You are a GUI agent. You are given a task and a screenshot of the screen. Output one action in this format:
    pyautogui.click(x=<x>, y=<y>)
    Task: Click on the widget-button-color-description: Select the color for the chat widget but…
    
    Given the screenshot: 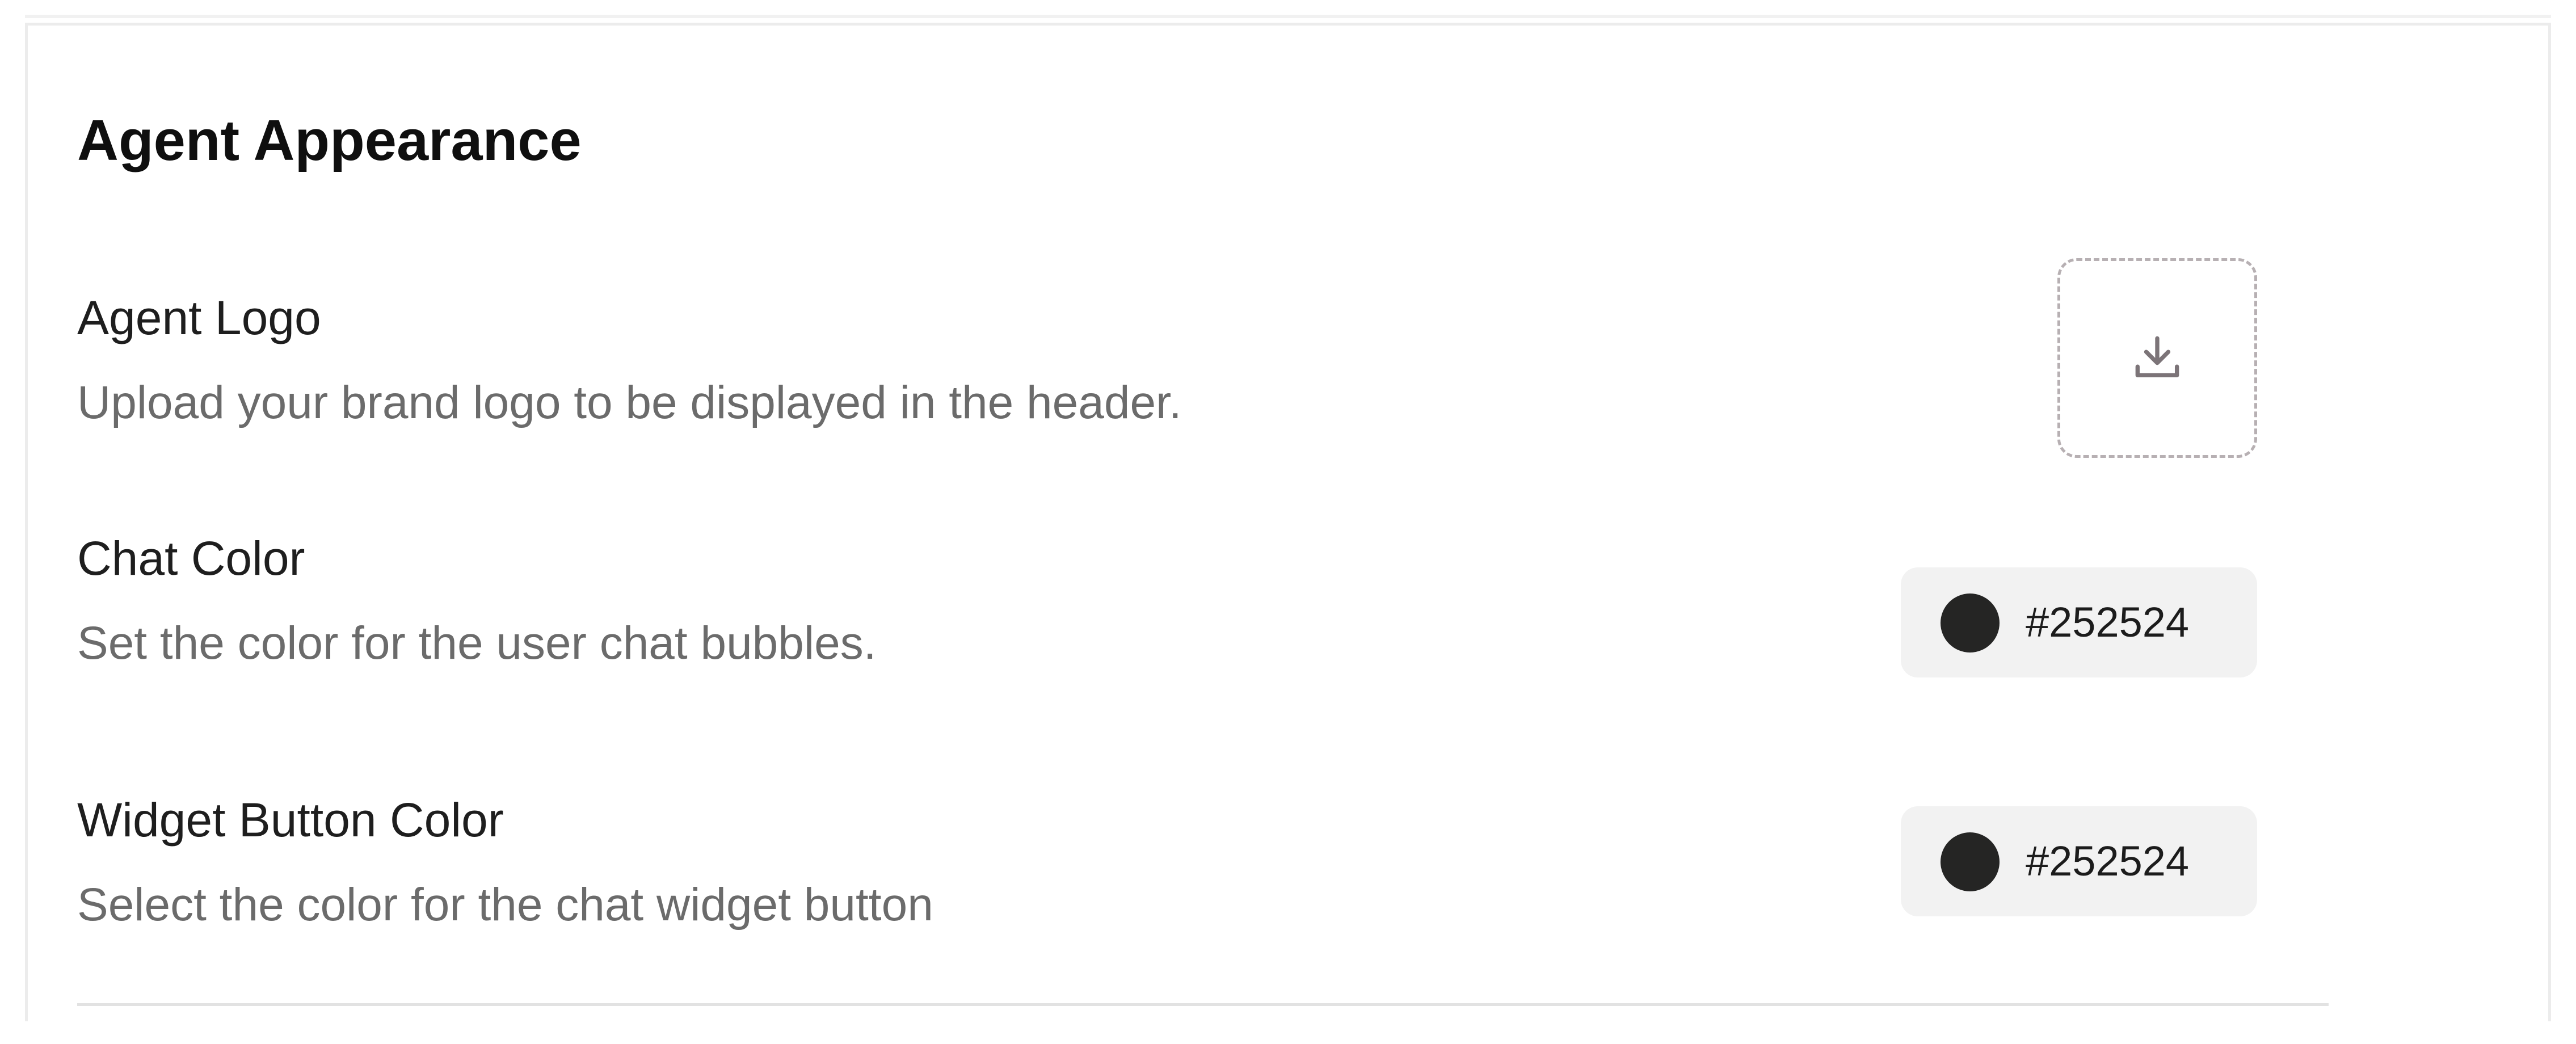 What is the action you would take?
    pyautogui.click(x=505, y=905)
    